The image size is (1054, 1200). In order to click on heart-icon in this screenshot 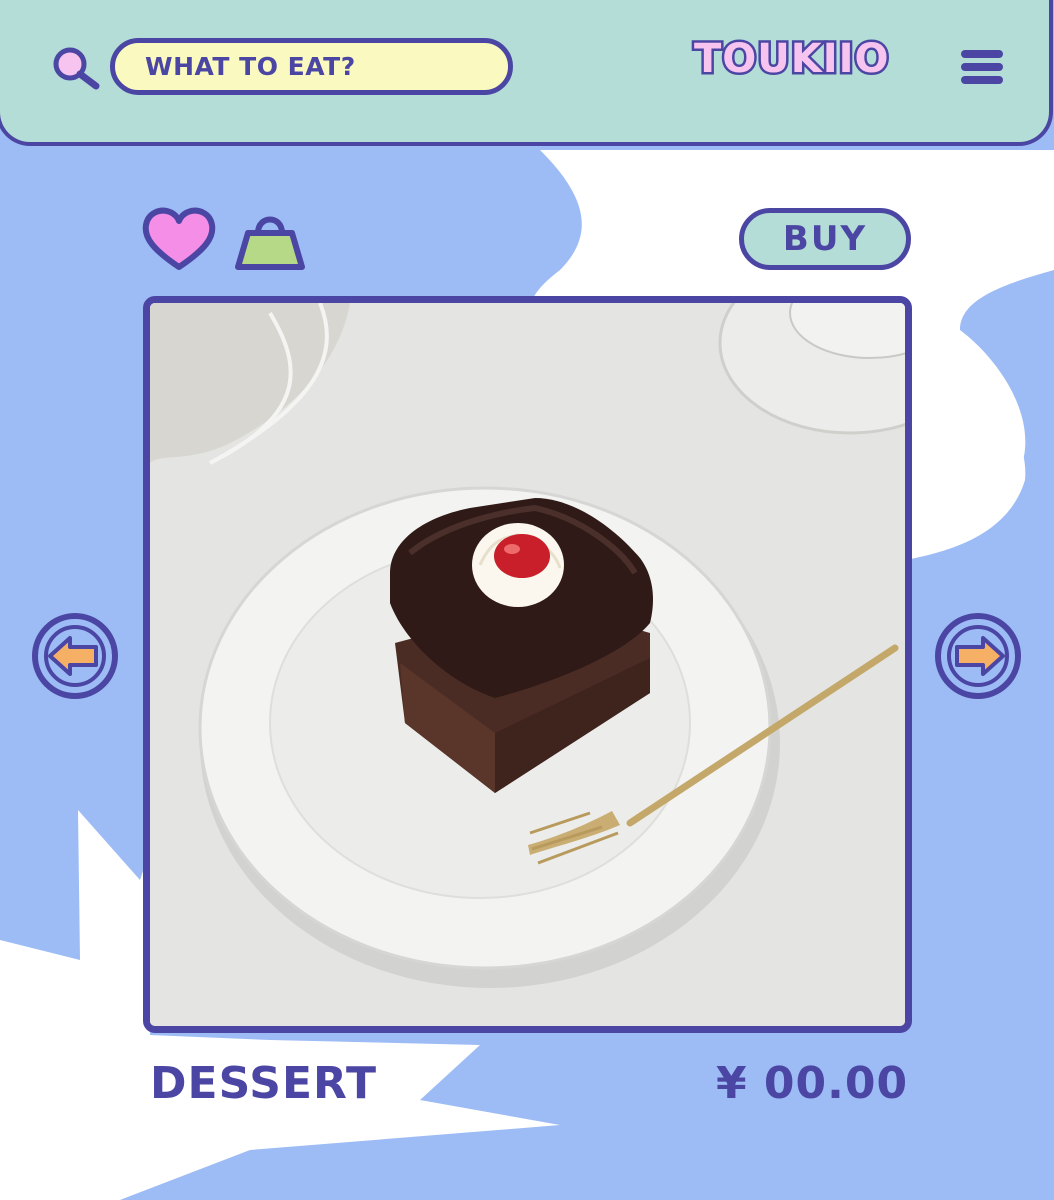, I will do `click(179, 239)`.